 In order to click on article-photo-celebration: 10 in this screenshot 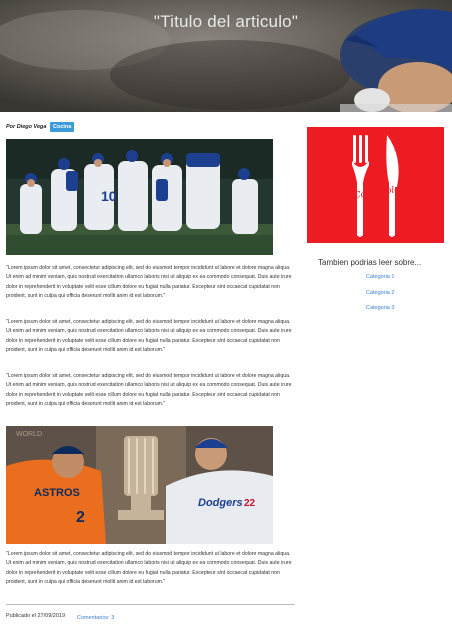, I will do `click(139, 197)`.